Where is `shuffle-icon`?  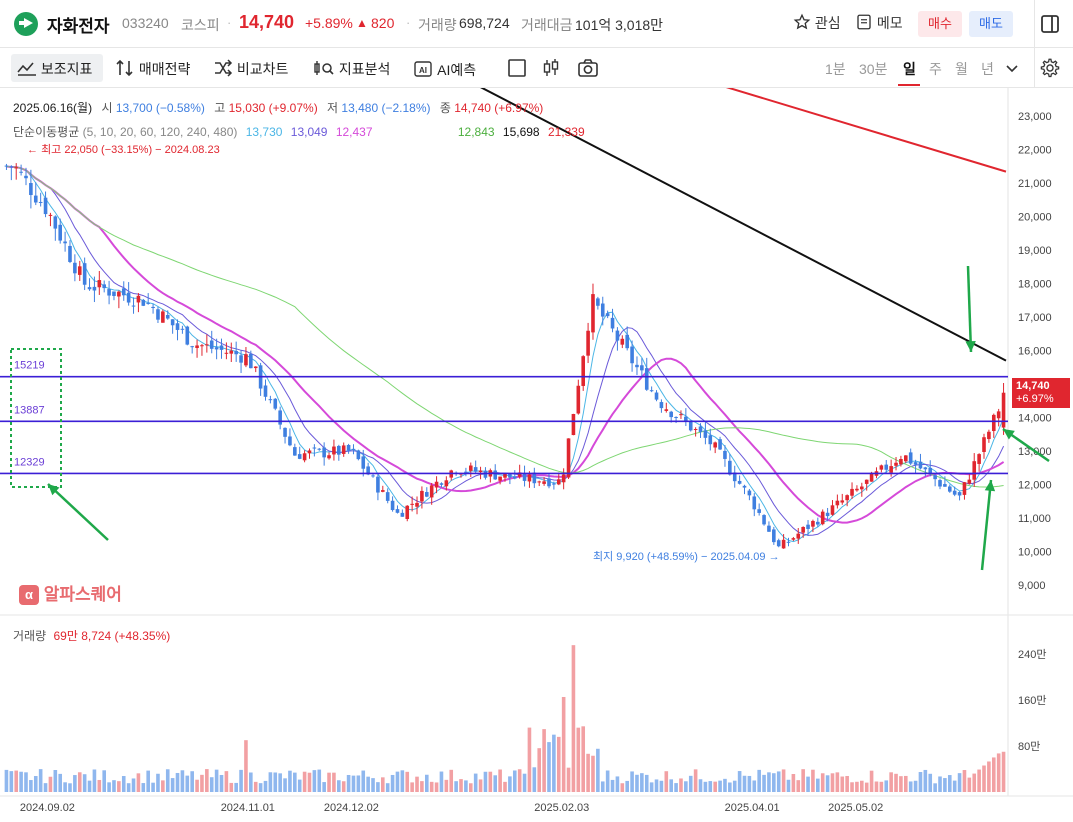 shuffle-icon is located at coordinates (224, 68).